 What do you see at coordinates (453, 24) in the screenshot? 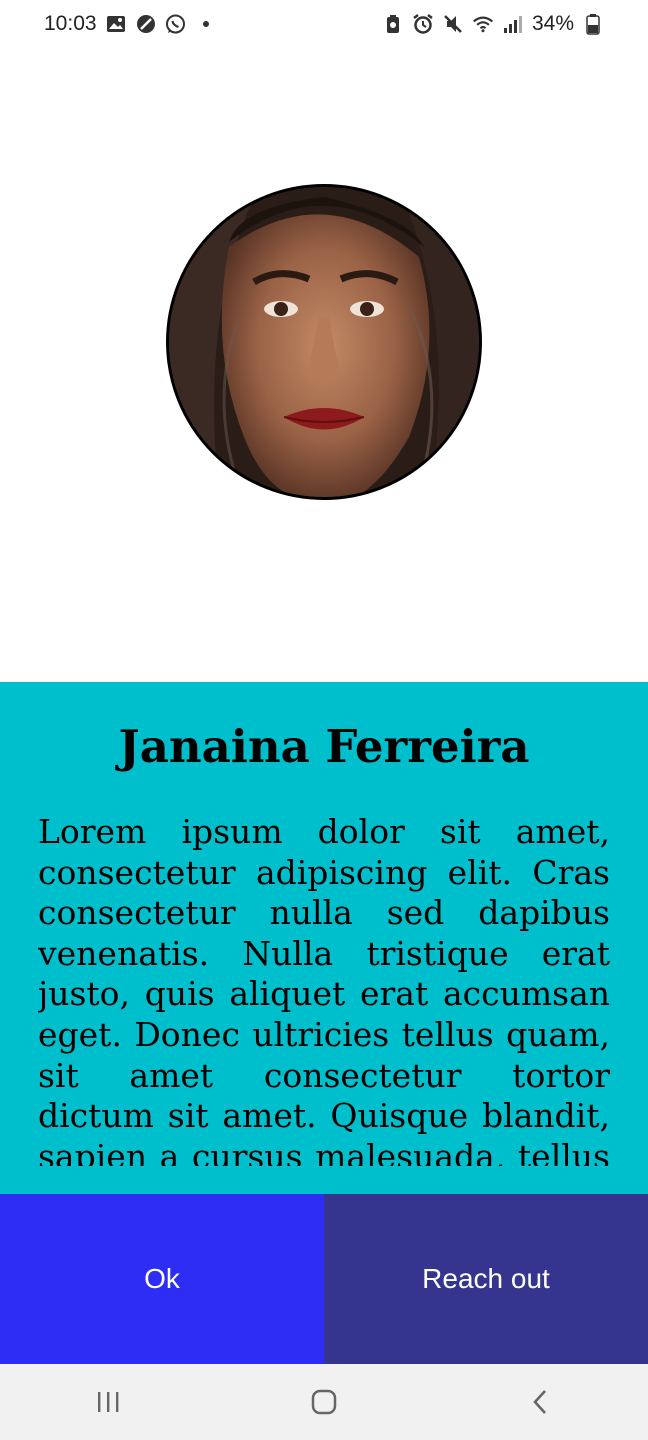
I see `mute-icon` at bounding box center [453, 24].